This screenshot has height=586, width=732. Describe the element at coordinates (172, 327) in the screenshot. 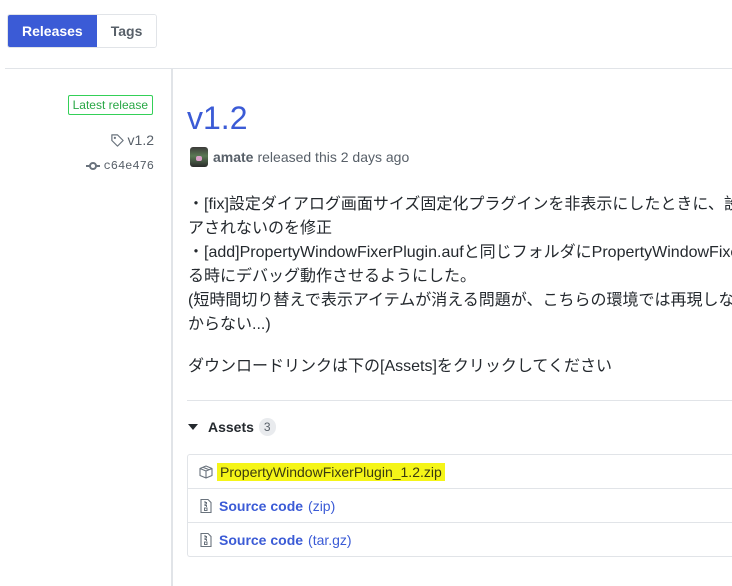

I see `timeline-line` at that location.